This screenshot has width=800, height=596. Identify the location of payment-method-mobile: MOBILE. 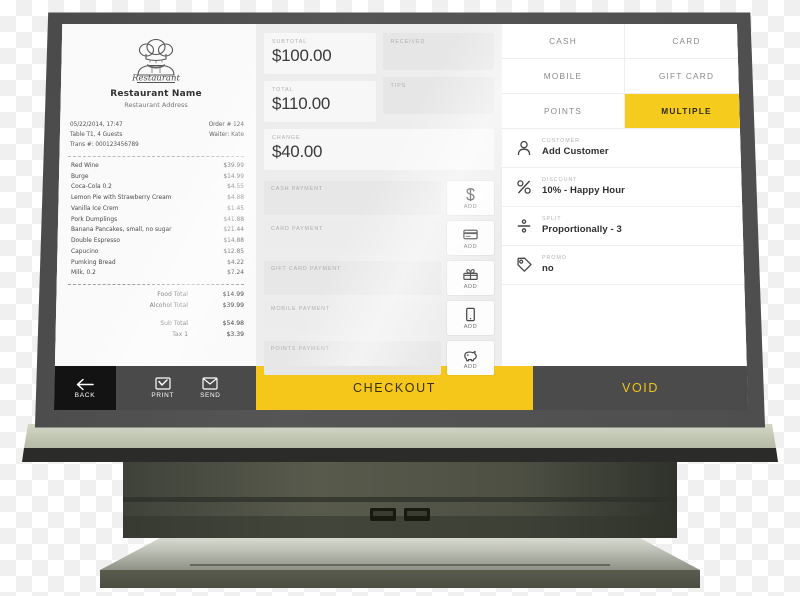
(563, 76).